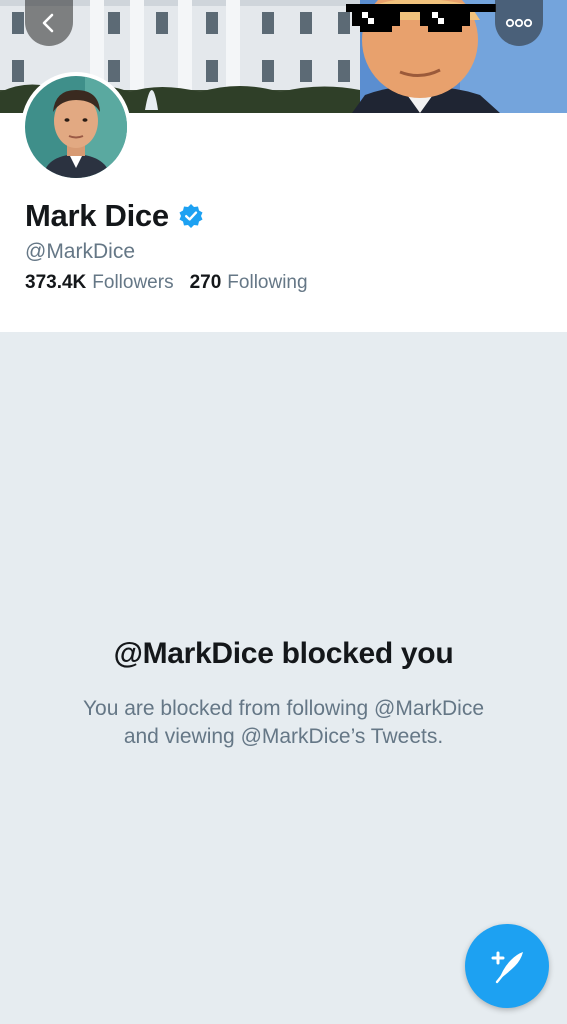 This screenshot has width=567, height=1024. I want to click on compose-tweet-icon, so click(507, 967).